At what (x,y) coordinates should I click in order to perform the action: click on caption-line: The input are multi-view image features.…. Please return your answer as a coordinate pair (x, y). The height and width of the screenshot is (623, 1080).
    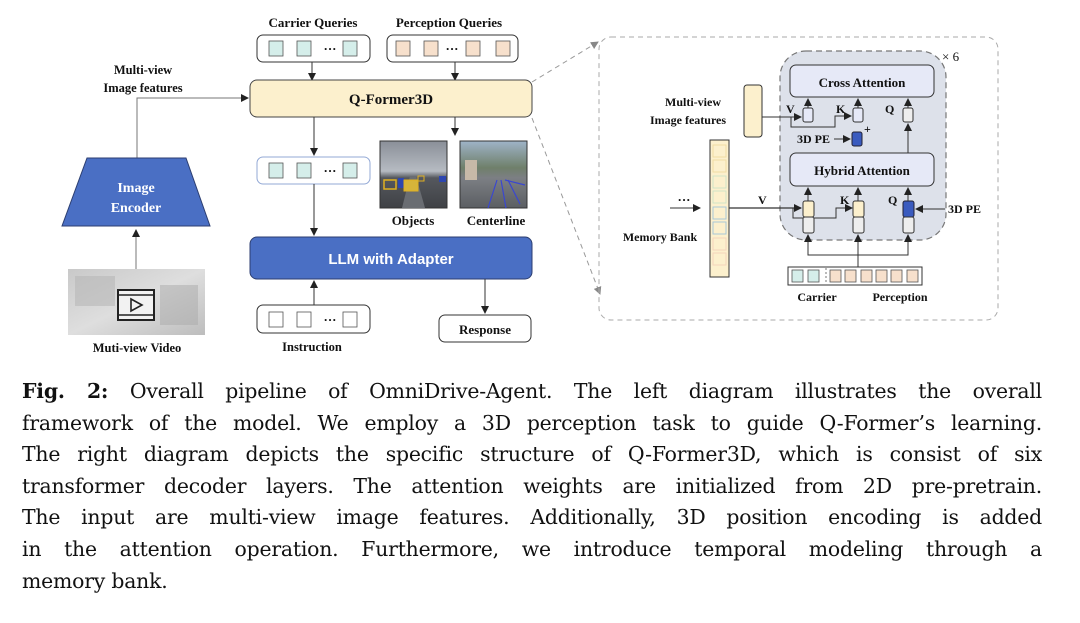
    Looking at the image, I should click on (532, 517).